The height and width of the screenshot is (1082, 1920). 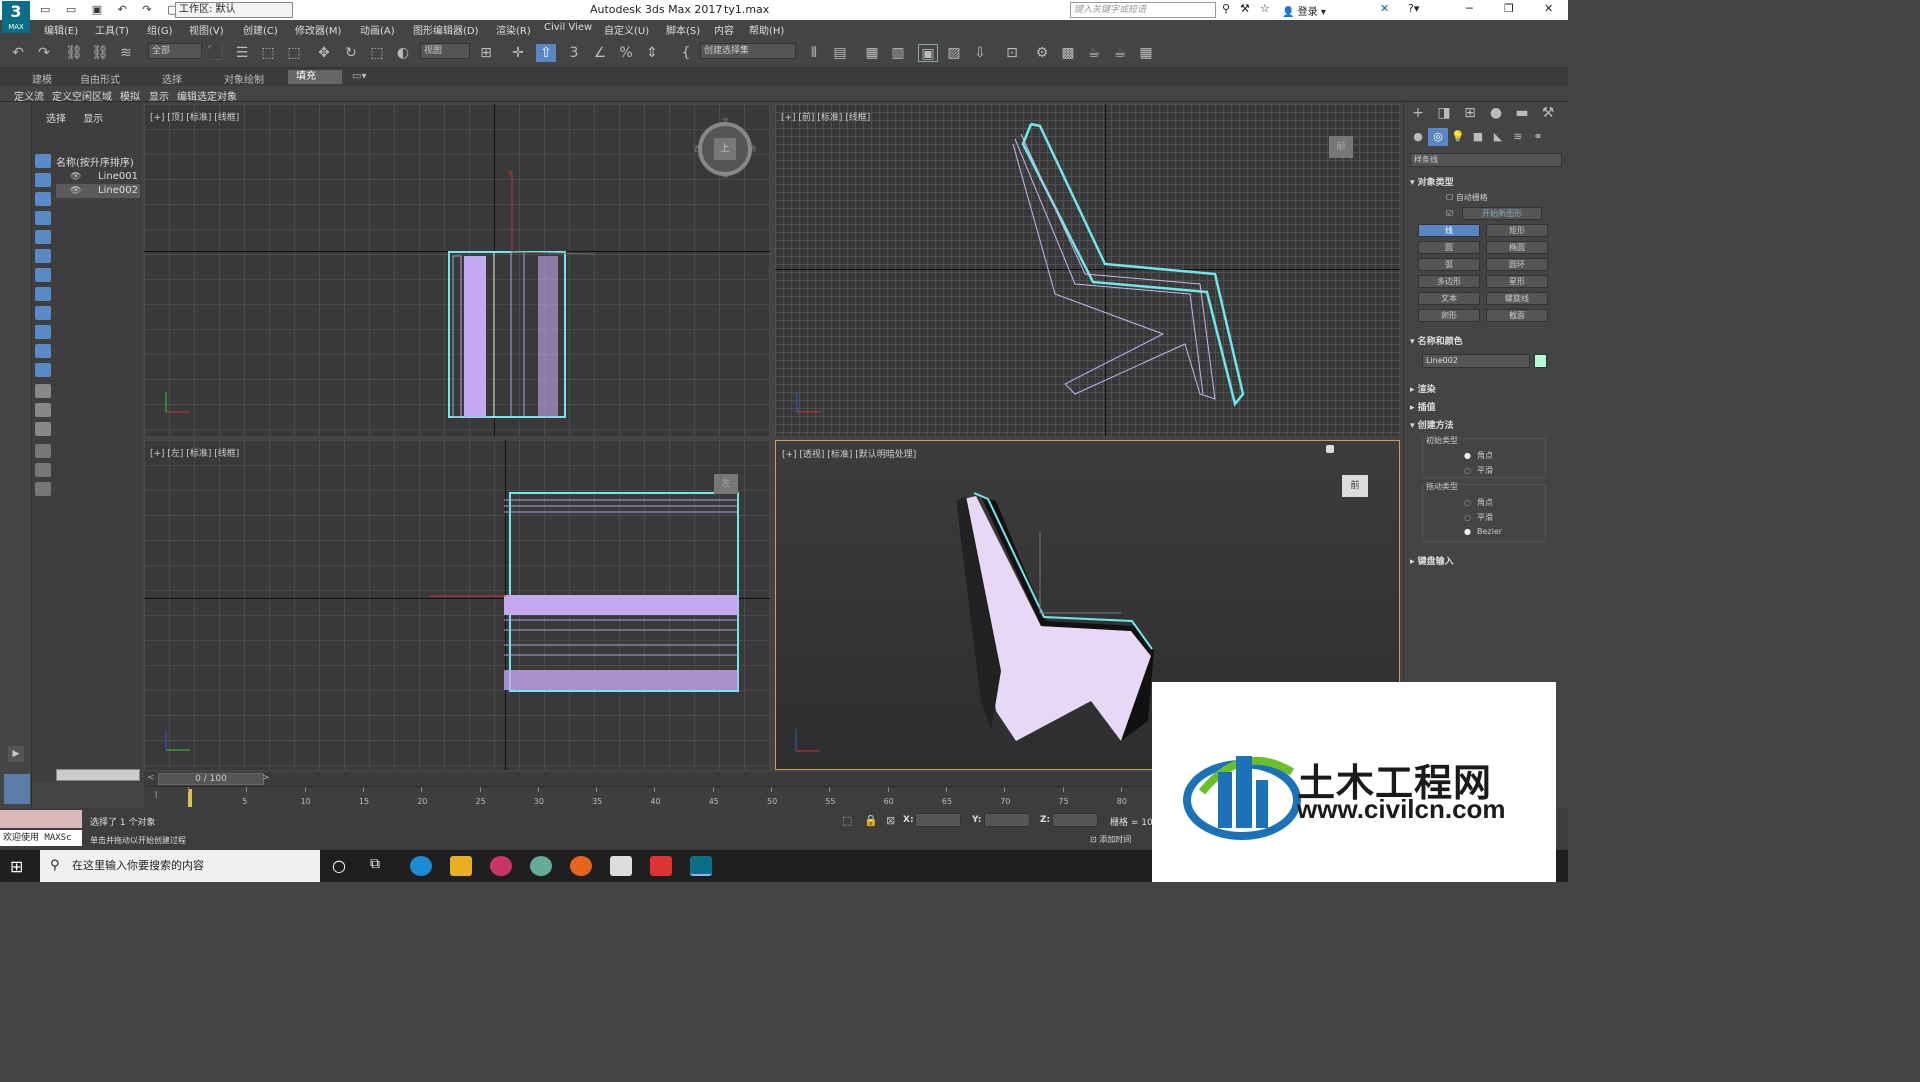 I want to click on isolate-icon: ⬚, so click(x=847, y=820).